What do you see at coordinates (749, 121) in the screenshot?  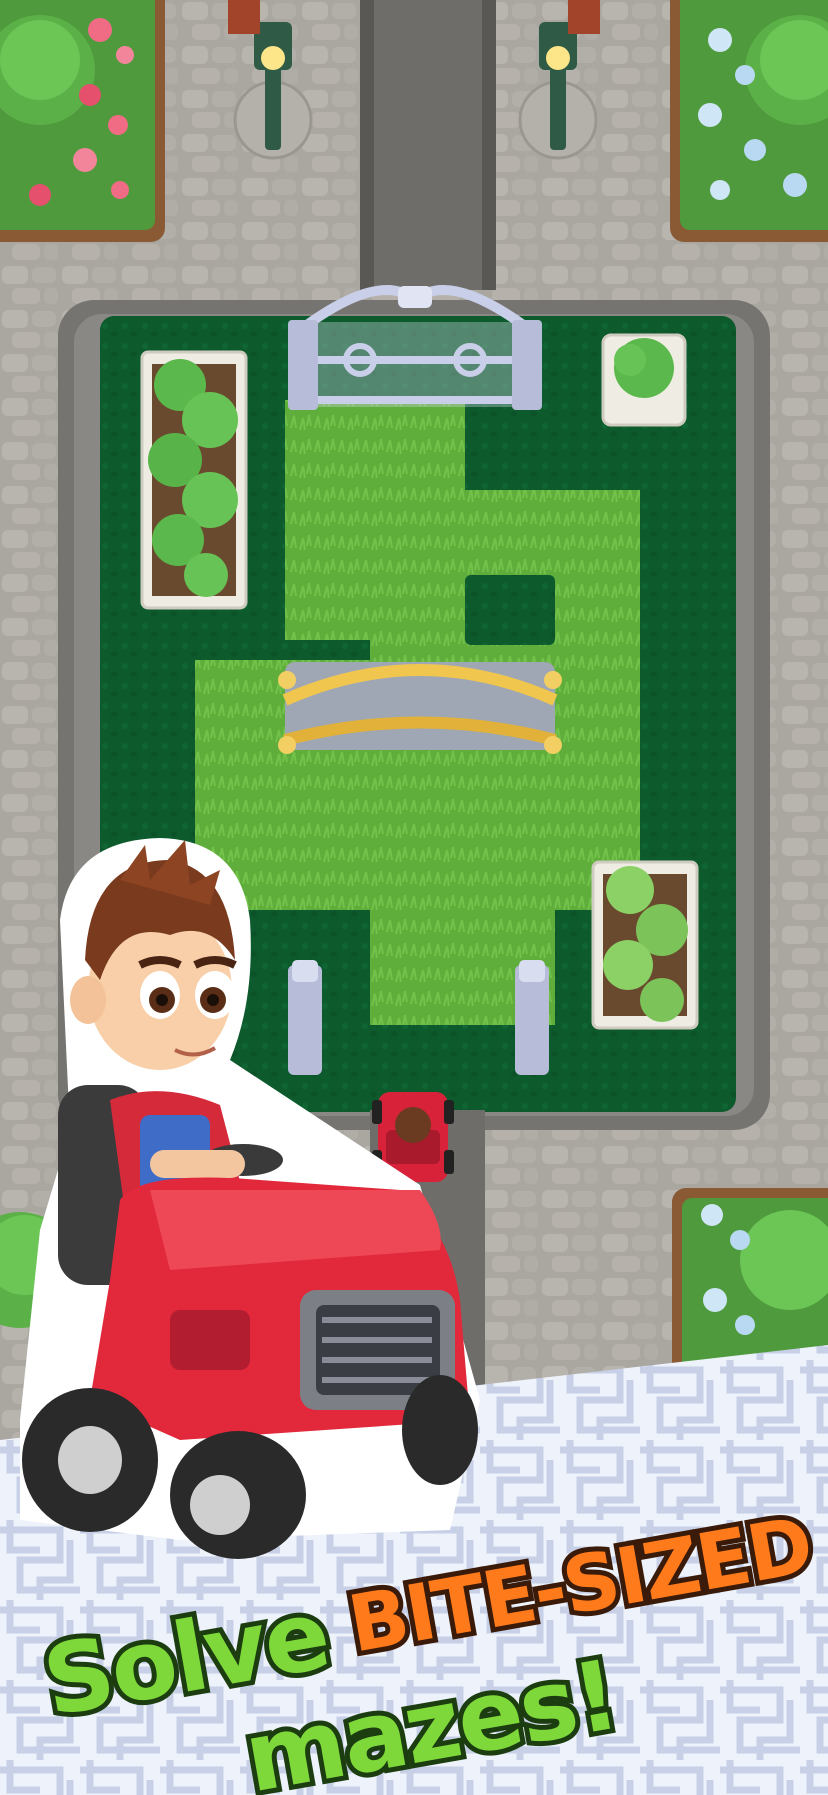 I see `flower-bed-top-right` at bounding box center [749, 121].